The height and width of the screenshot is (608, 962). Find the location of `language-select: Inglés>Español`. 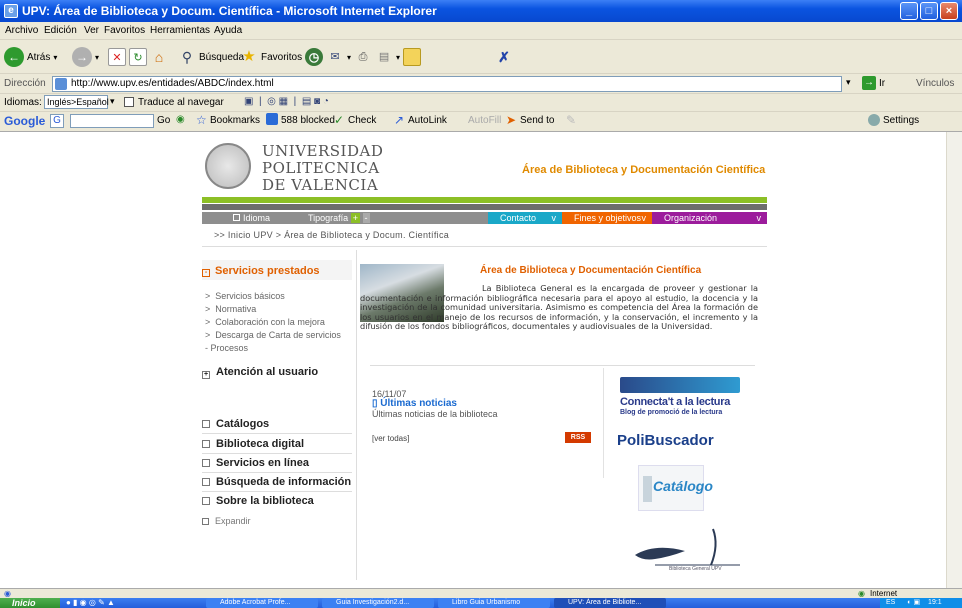

language-select: Inglés>Español is located at coordinates (76, 102).